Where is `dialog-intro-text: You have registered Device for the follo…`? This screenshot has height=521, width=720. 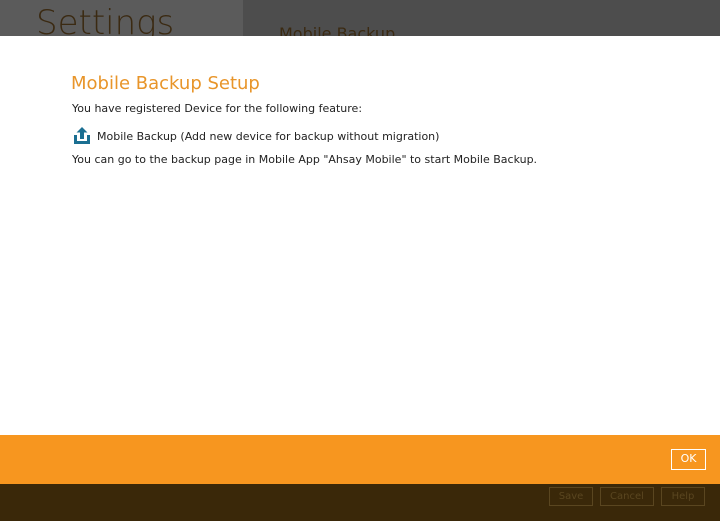 dialog-intro-text: You have registered Device for the follo… is located at coordinates (217, 108).